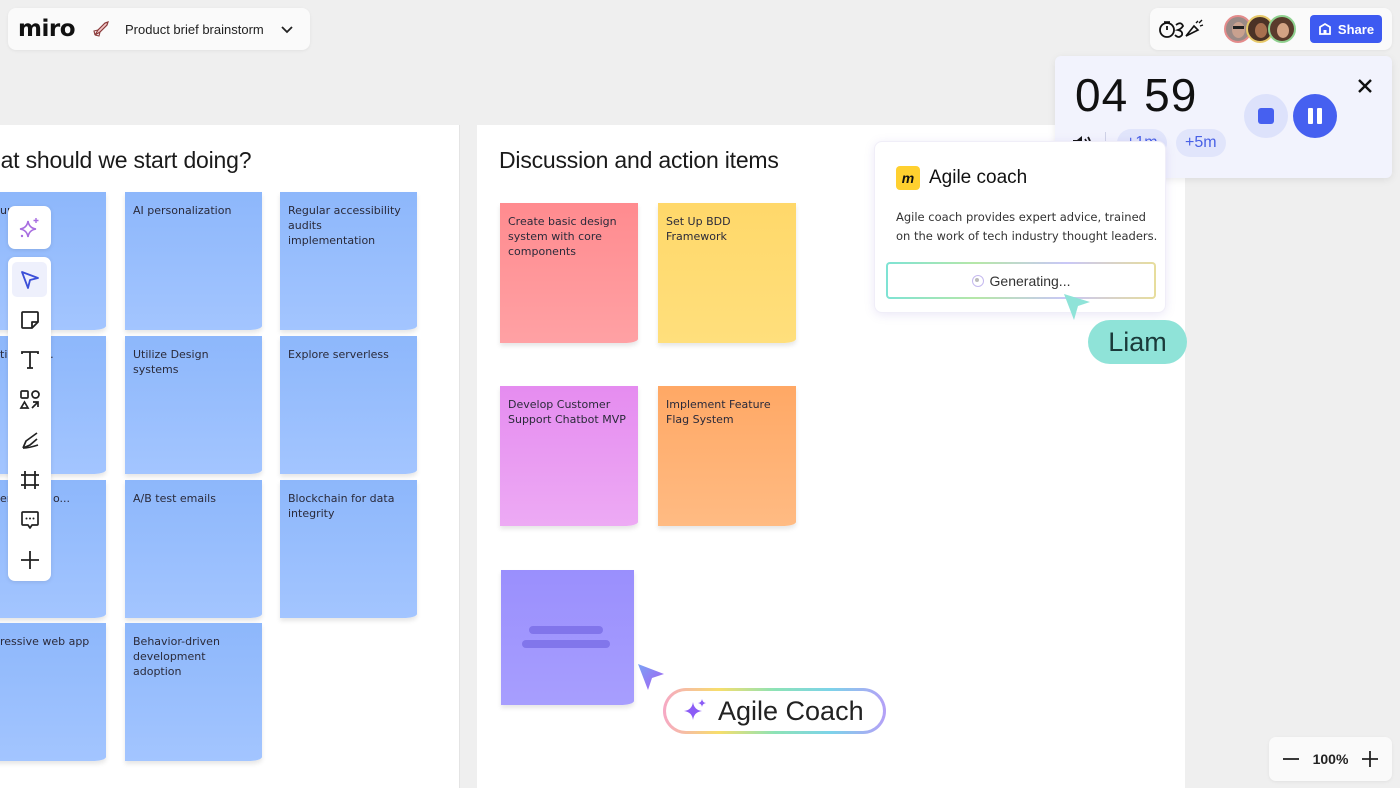 This screenshot has width=1400, height=788. I want to click on stop-icon, so click(1266, 116).